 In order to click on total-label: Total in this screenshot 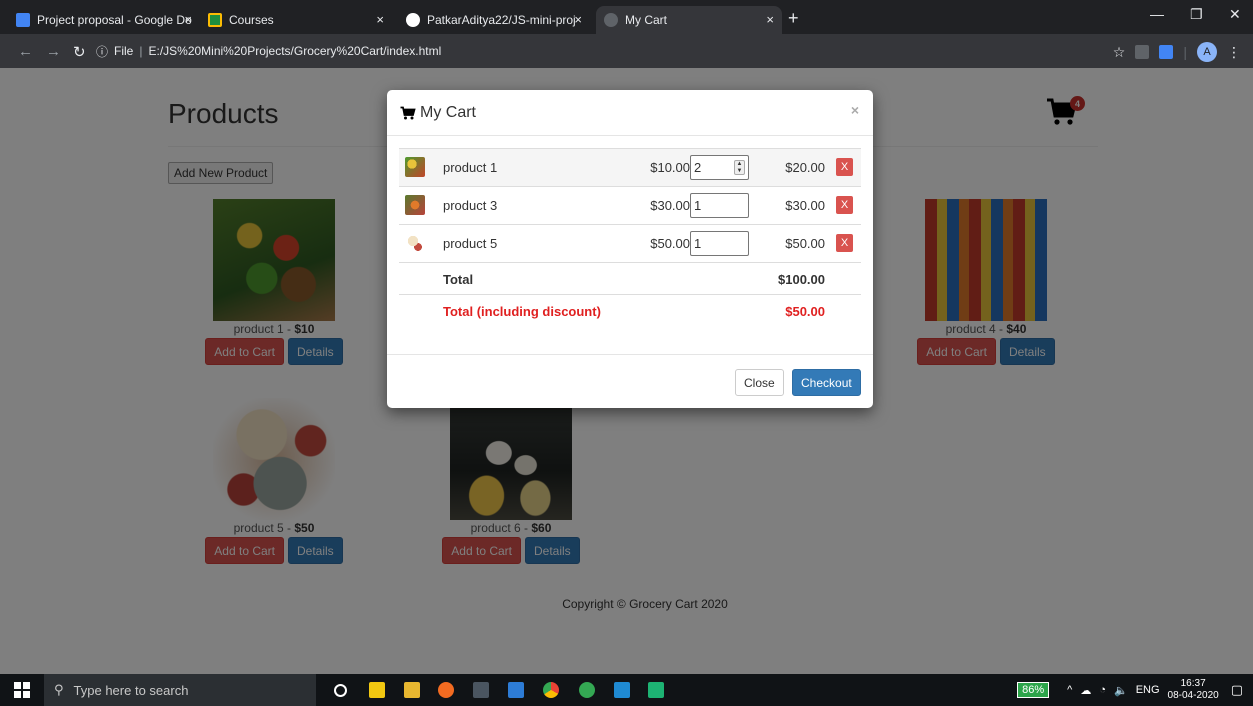, I will do `click(458, 279)`.